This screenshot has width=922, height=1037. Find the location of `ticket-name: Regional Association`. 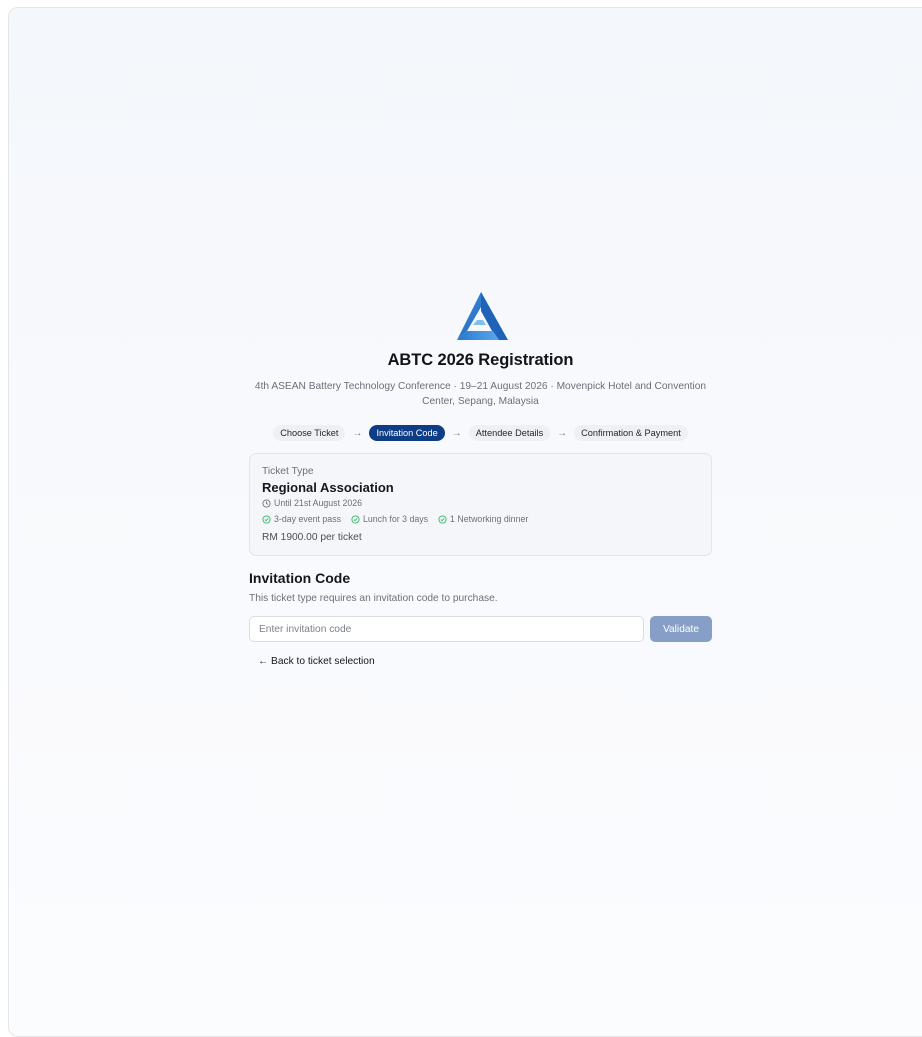

ticket-name: Regional Association is located at coordinates (328, 487).